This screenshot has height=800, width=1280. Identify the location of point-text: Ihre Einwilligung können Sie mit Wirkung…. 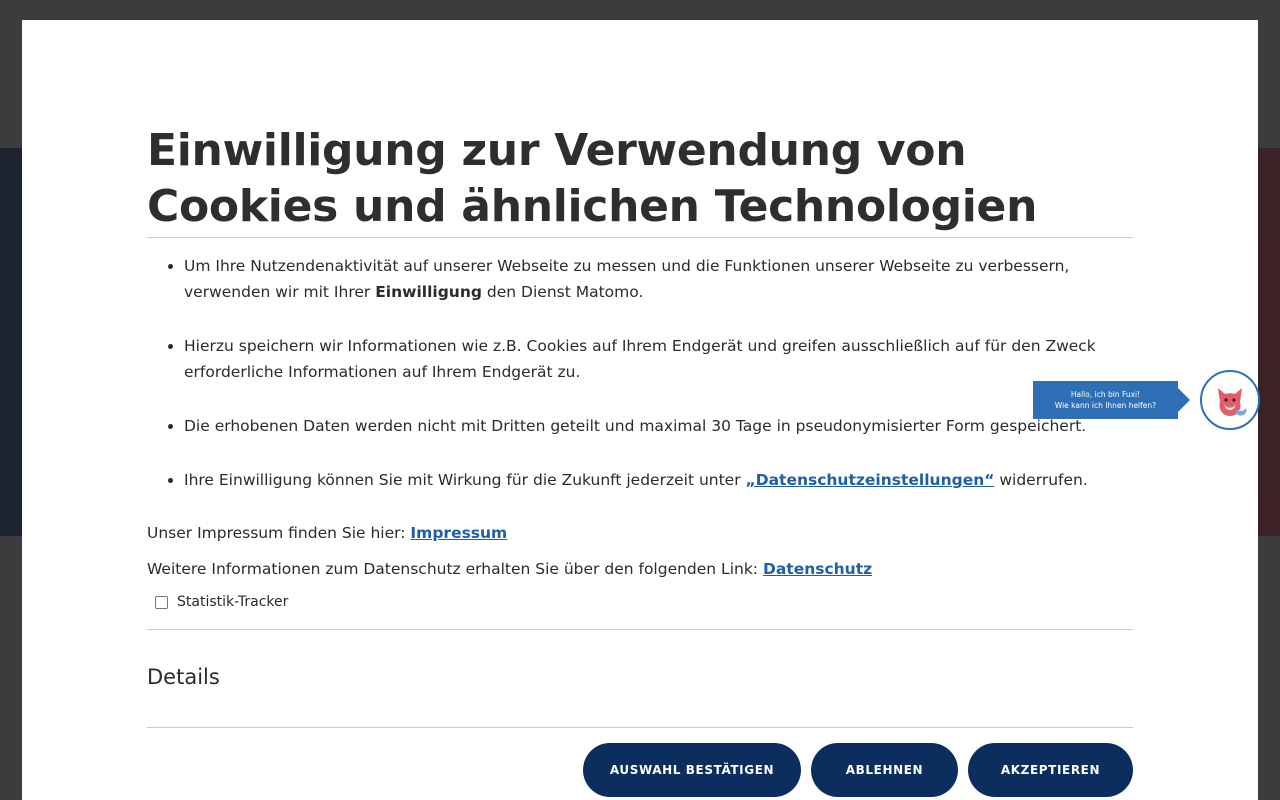
(465, 480).